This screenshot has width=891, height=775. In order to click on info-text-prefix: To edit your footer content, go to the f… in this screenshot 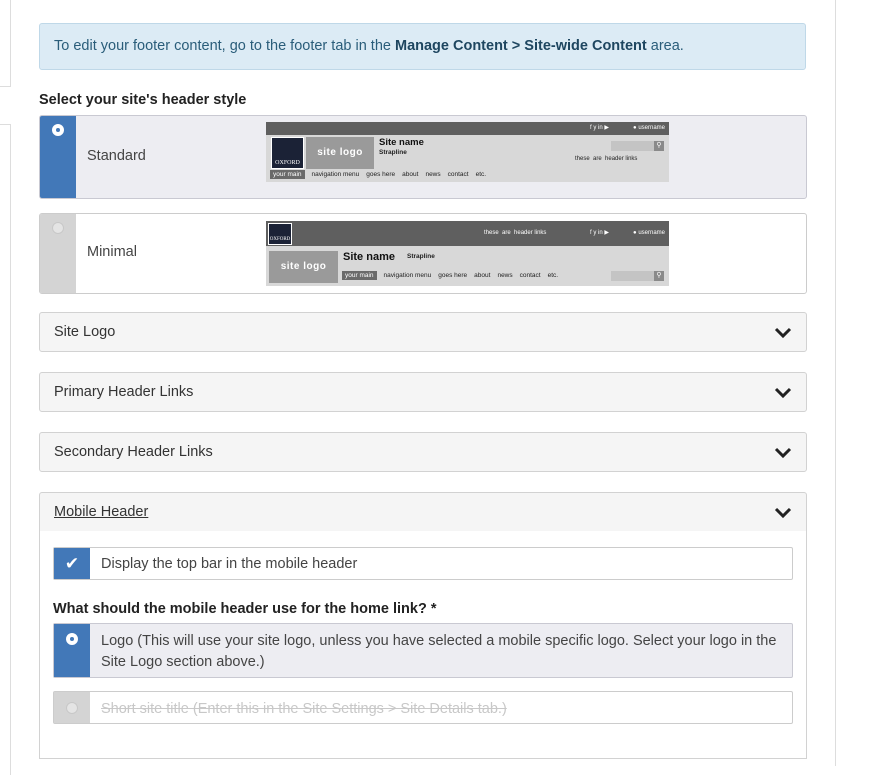, I will do `click(224, 46)`.